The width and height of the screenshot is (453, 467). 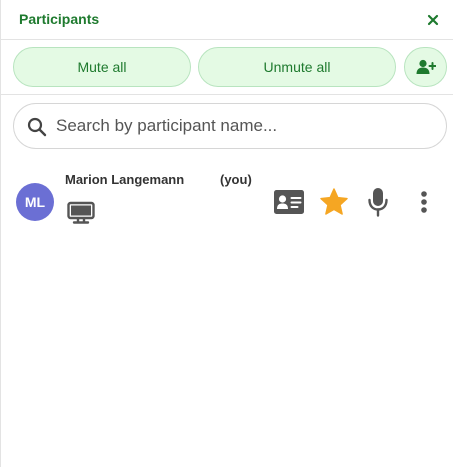 I want to click on microphone-icon, so click(x=378, y=202).